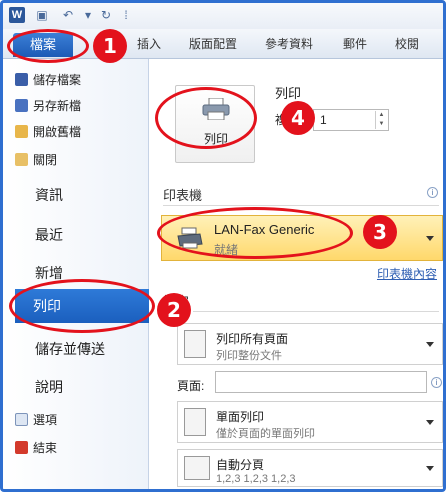 This screenshot has height=492, width=446. I want to click on nav-item-save: 儲存檔案, so click(48, 80).